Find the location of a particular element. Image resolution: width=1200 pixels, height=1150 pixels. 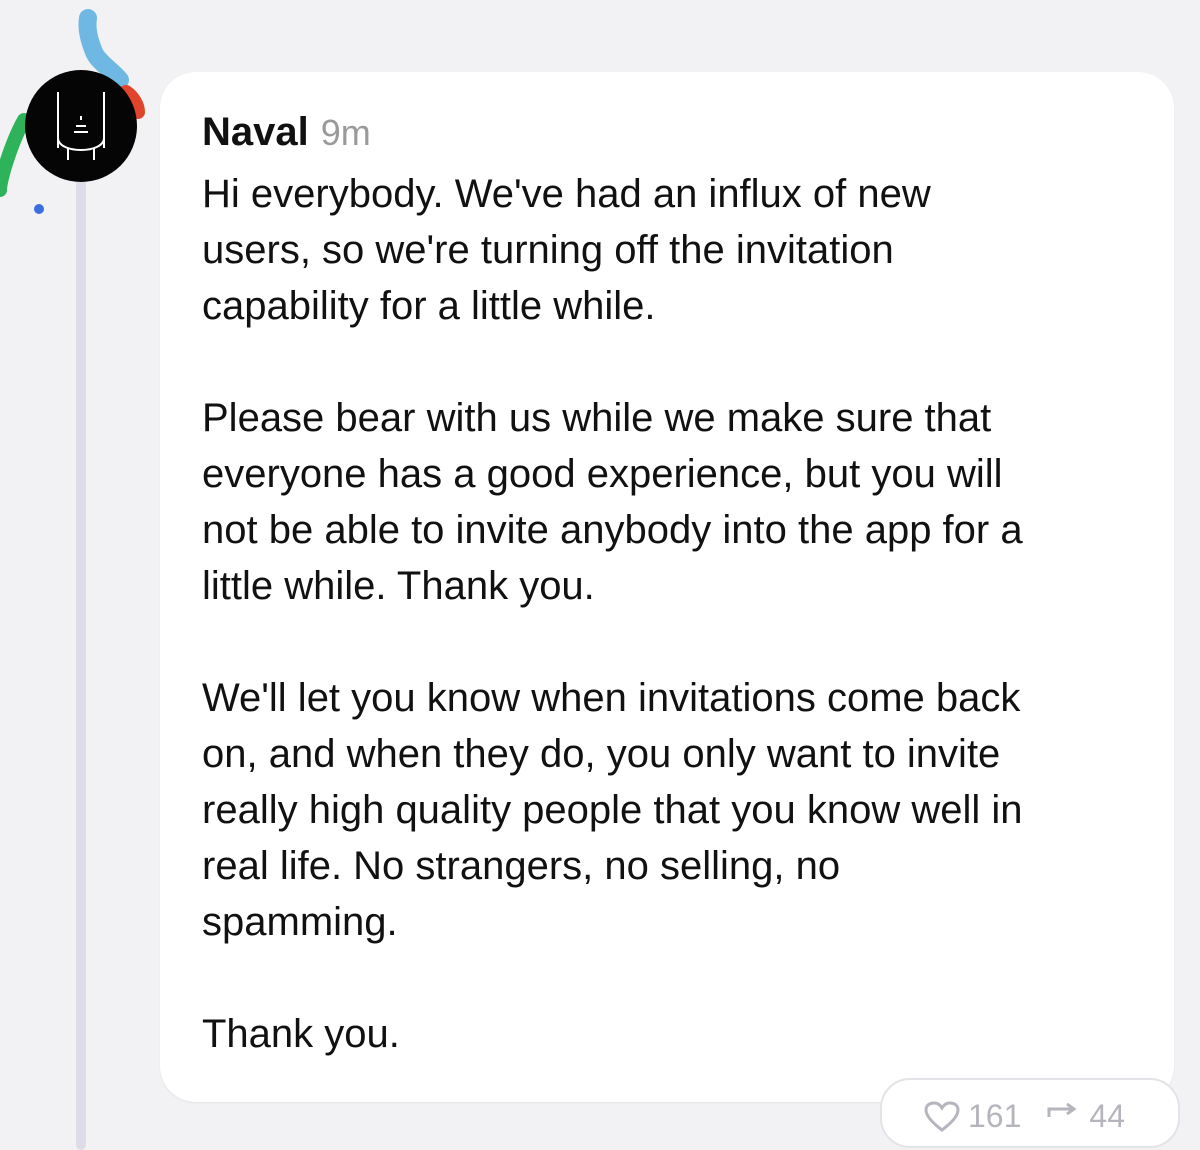

avatar is located at coordinates (81, 126).